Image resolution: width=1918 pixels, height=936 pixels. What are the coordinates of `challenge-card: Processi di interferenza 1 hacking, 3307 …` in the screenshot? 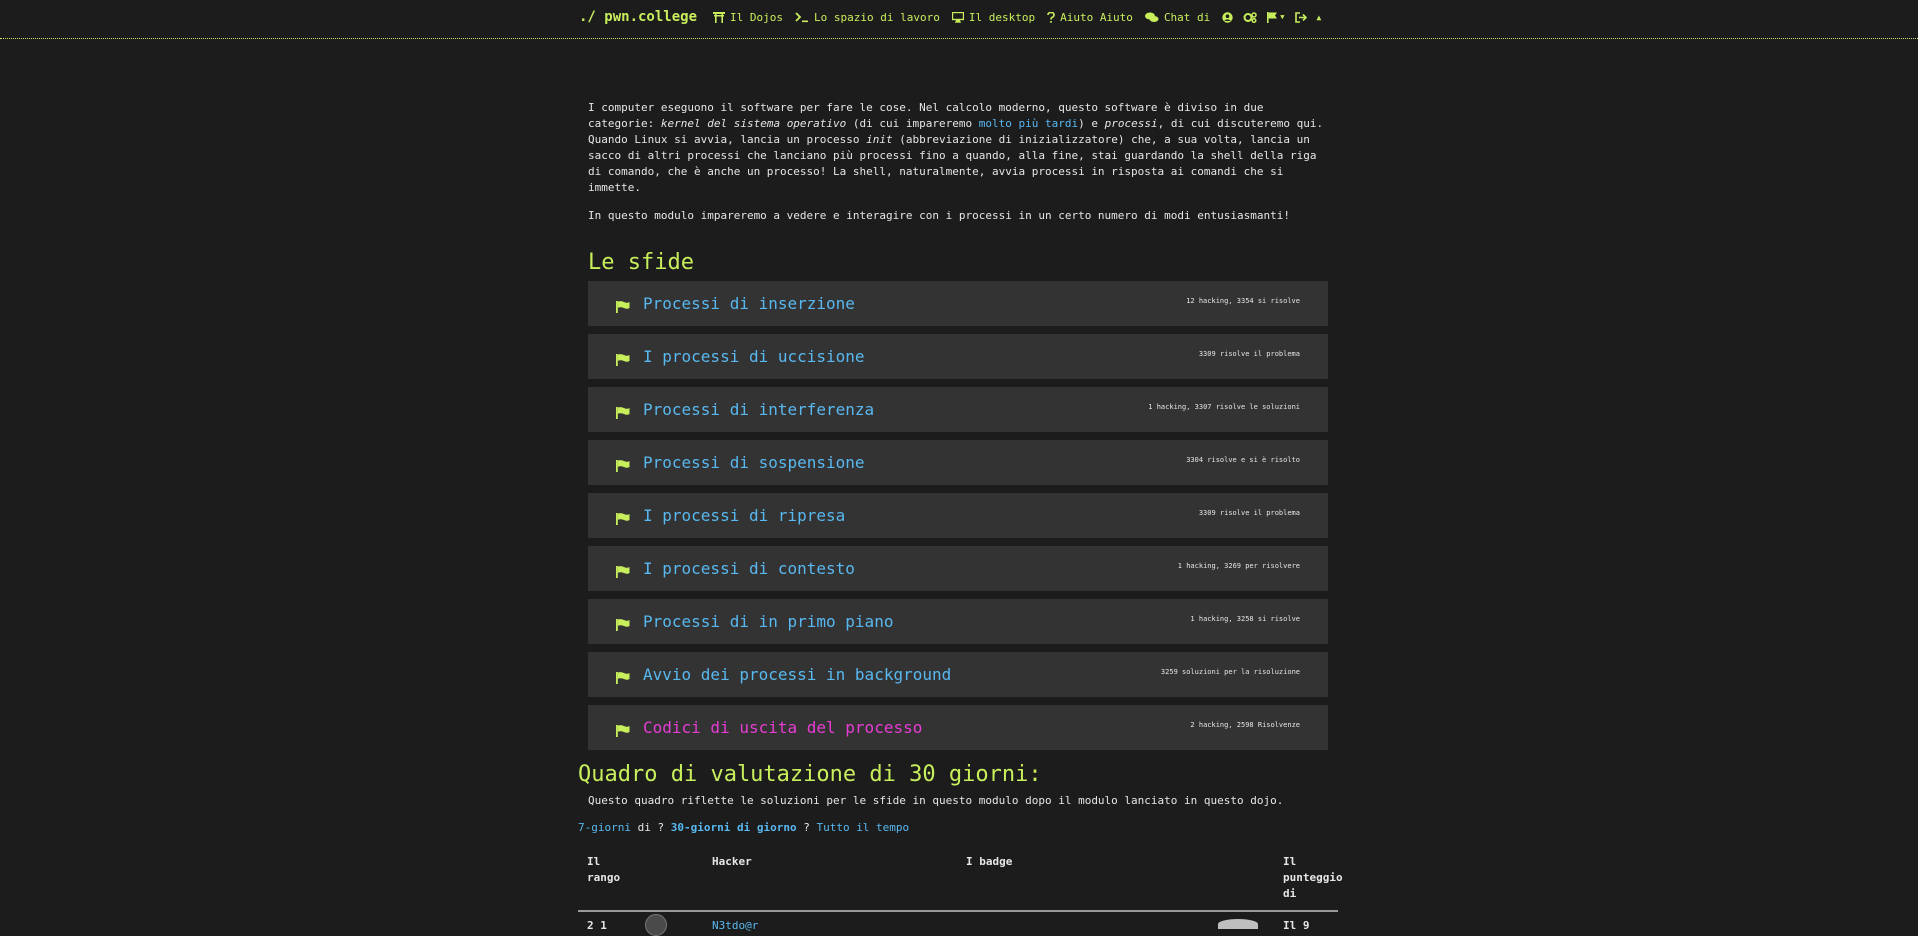 It's located at (958, 409).